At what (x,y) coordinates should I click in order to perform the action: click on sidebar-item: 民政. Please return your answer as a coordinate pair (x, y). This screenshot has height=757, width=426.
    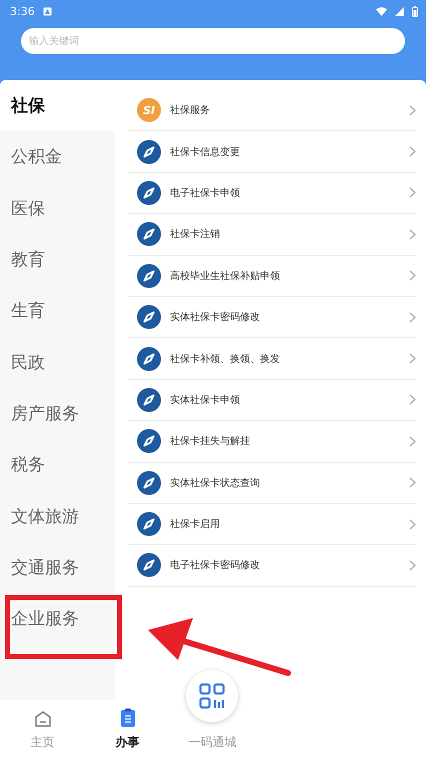
    Looking at the image, I should click on (57, 362).